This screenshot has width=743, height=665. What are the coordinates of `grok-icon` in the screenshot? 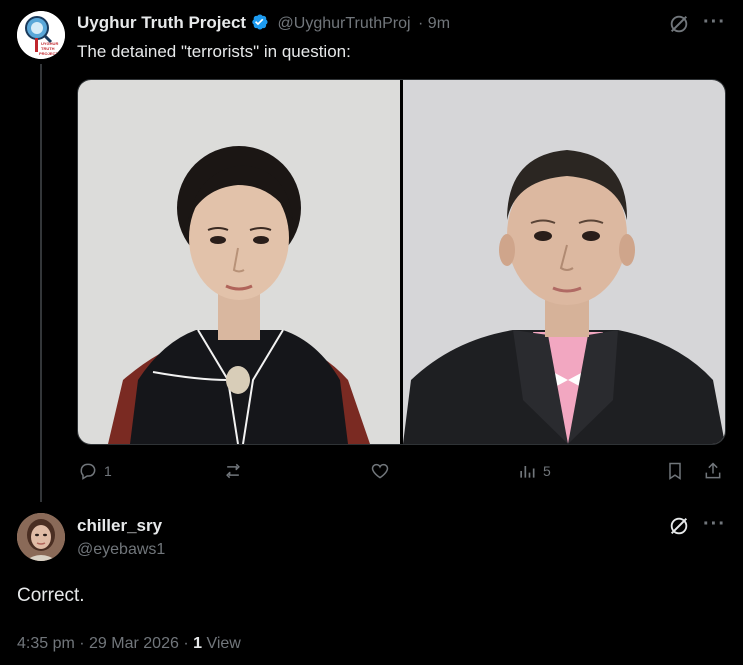 It's located at (679, 26).